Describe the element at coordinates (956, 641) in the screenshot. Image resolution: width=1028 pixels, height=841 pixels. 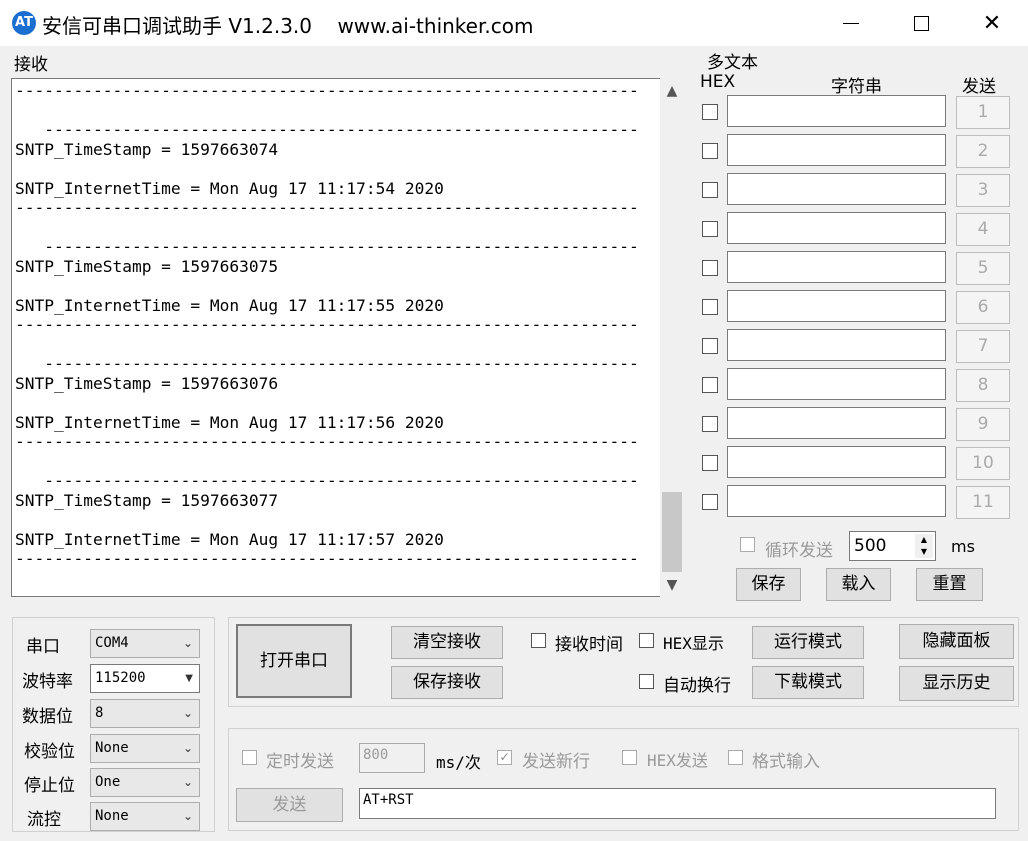
I see `hide-panel-button: 隐藏面板` at that location.